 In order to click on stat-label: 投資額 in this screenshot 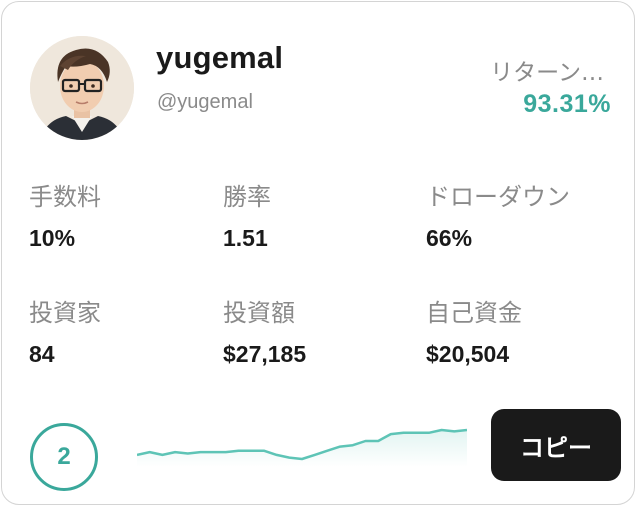, I will do `click(259, 313)`.